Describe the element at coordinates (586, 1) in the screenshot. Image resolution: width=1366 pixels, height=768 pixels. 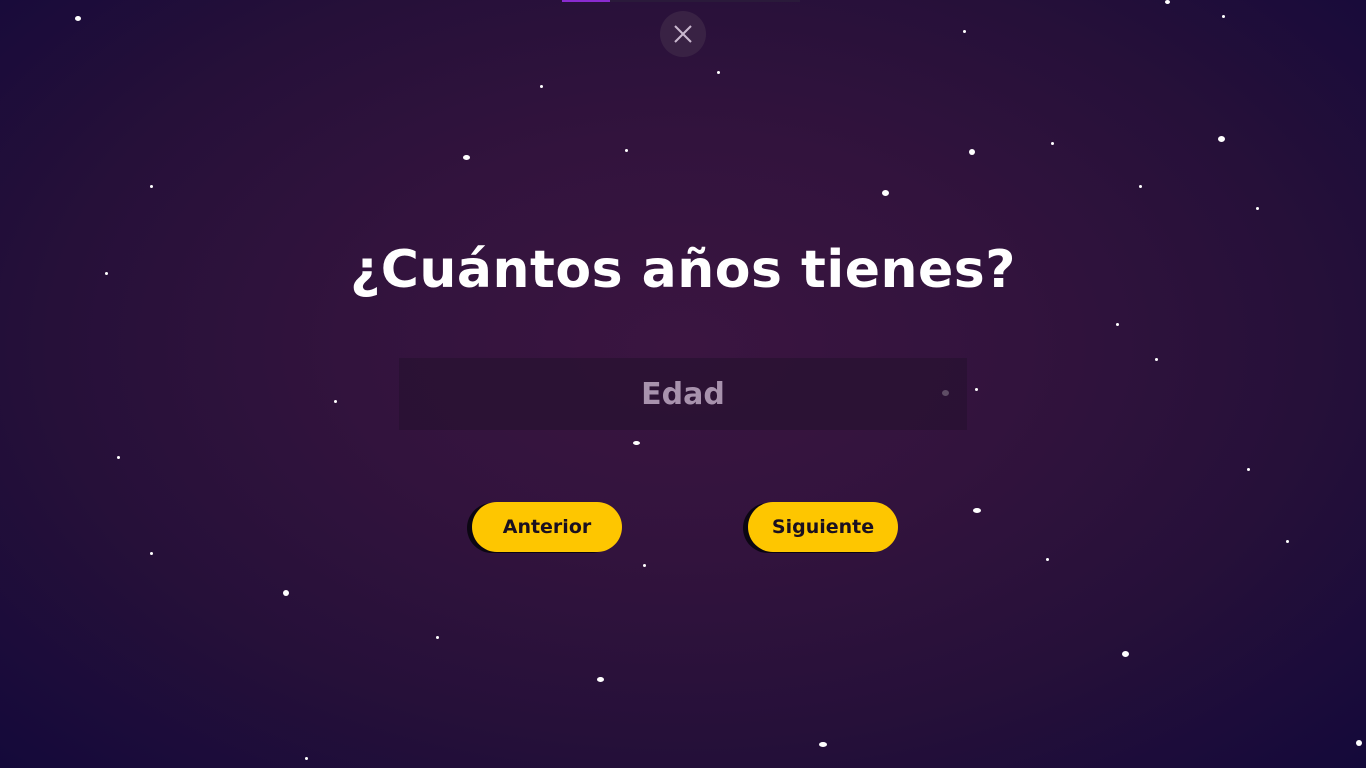
I see `progress-fill` at that location.